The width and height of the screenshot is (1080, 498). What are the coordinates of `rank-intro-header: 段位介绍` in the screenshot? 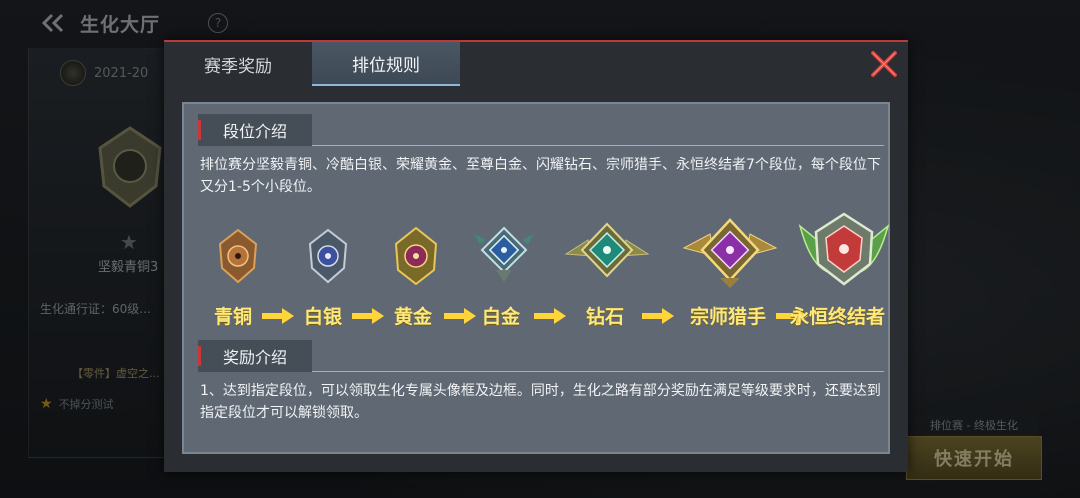 It's located at (541, 130).